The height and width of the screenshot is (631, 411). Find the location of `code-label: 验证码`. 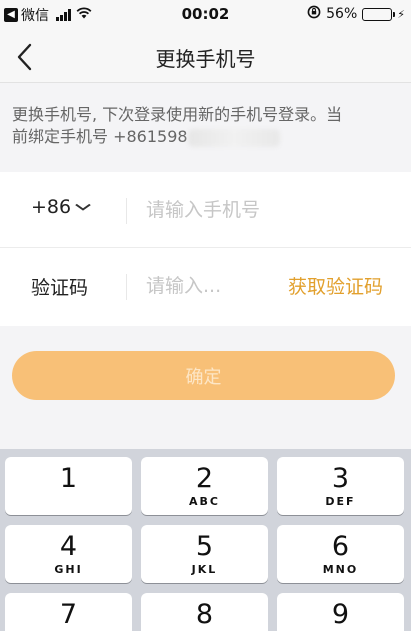

code-label: 验证码 is located at coordinates (60, 288).